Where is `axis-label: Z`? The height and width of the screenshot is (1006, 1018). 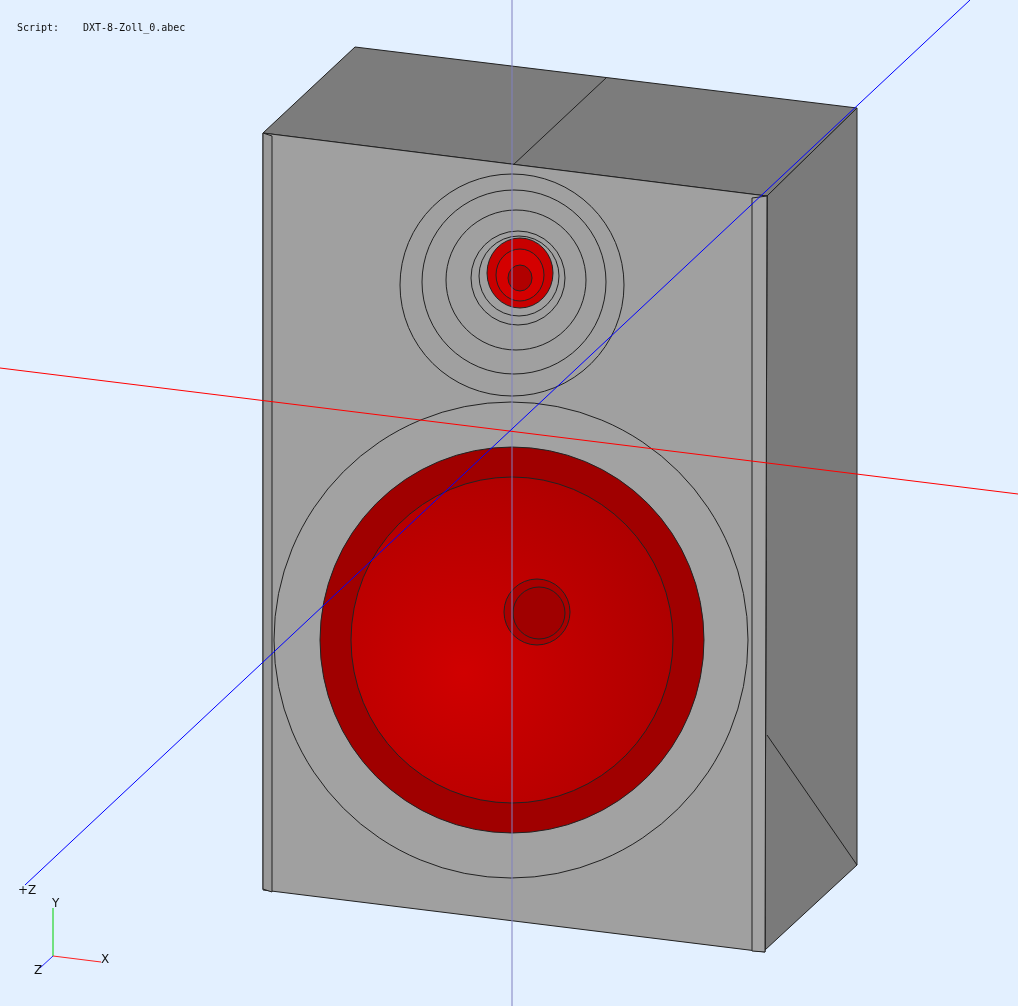
axis-label: Z is located at coordinates (38, 970).